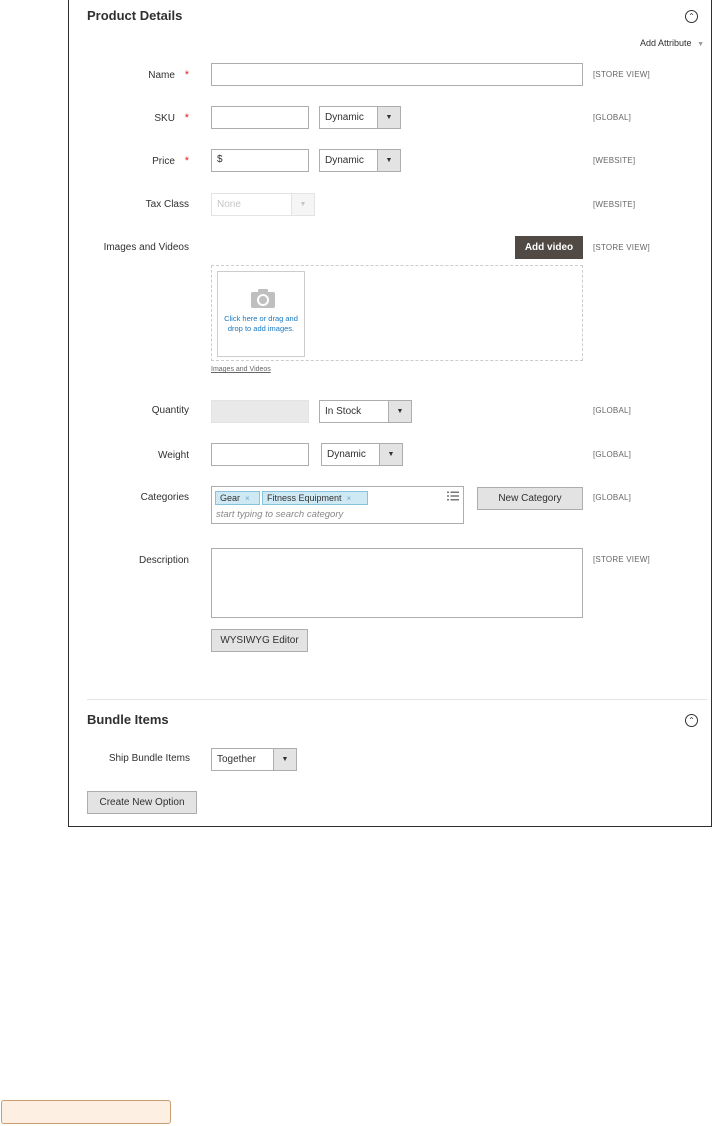 This screenshot has height=1126, width=716. What do you see at coordinates (397, 74) in the screenshot?
I see `name-input` at bounding box center [397, 74].